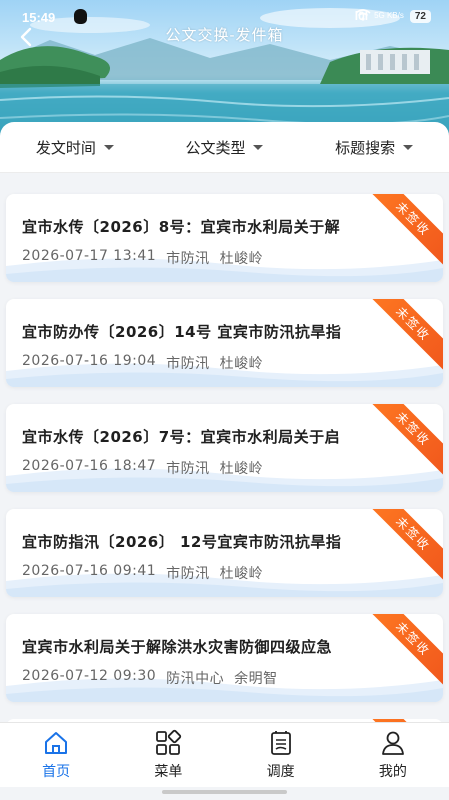  I want to click on document-dept: 防汛中心, so click(195, 679).